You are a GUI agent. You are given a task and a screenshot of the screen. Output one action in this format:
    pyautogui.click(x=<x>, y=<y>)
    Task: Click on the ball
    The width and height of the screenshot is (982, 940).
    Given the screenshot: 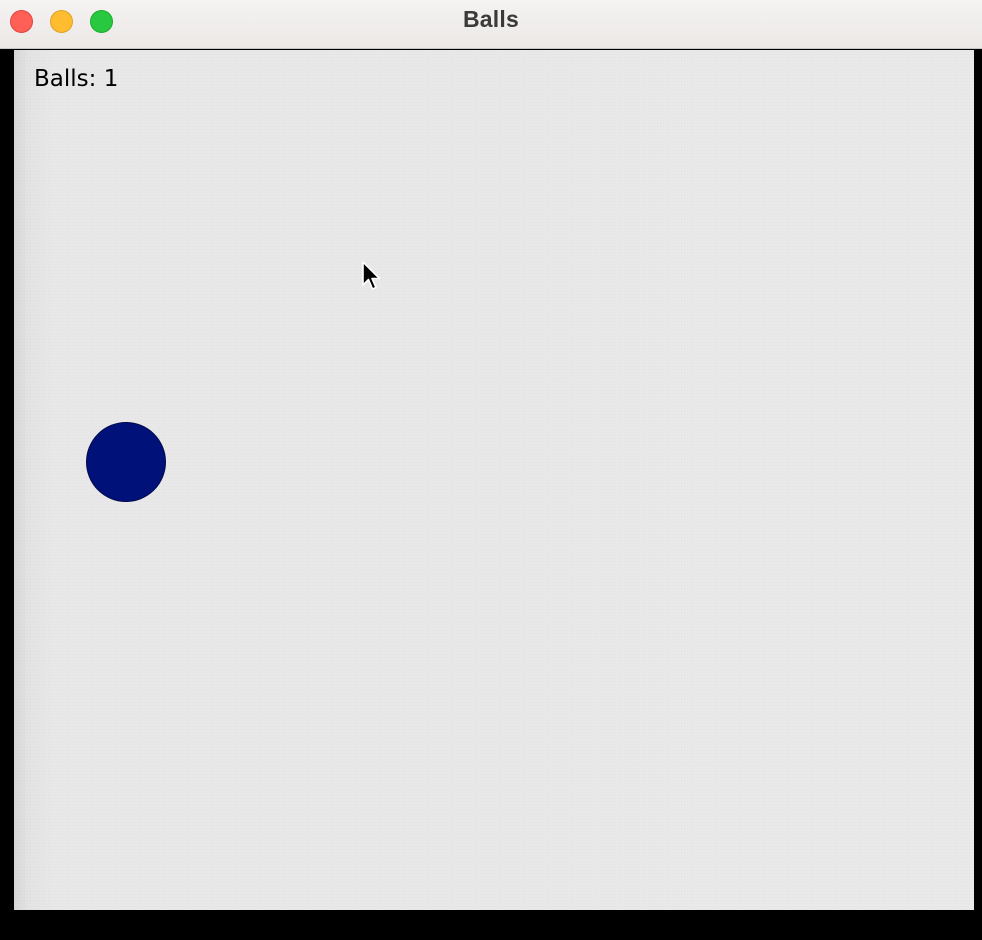 What is the action you would take?
    pyautogui.click(x=126, y=462)
    